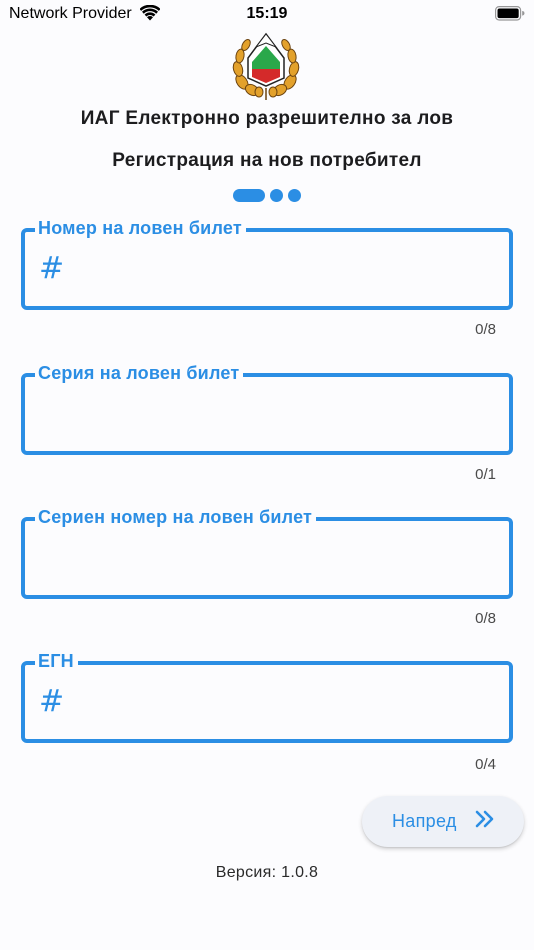 This screenshot has width=534, height=950. Describe the element at coordinates (266, 67) in the screenshot. I see `app-logo` at that location.